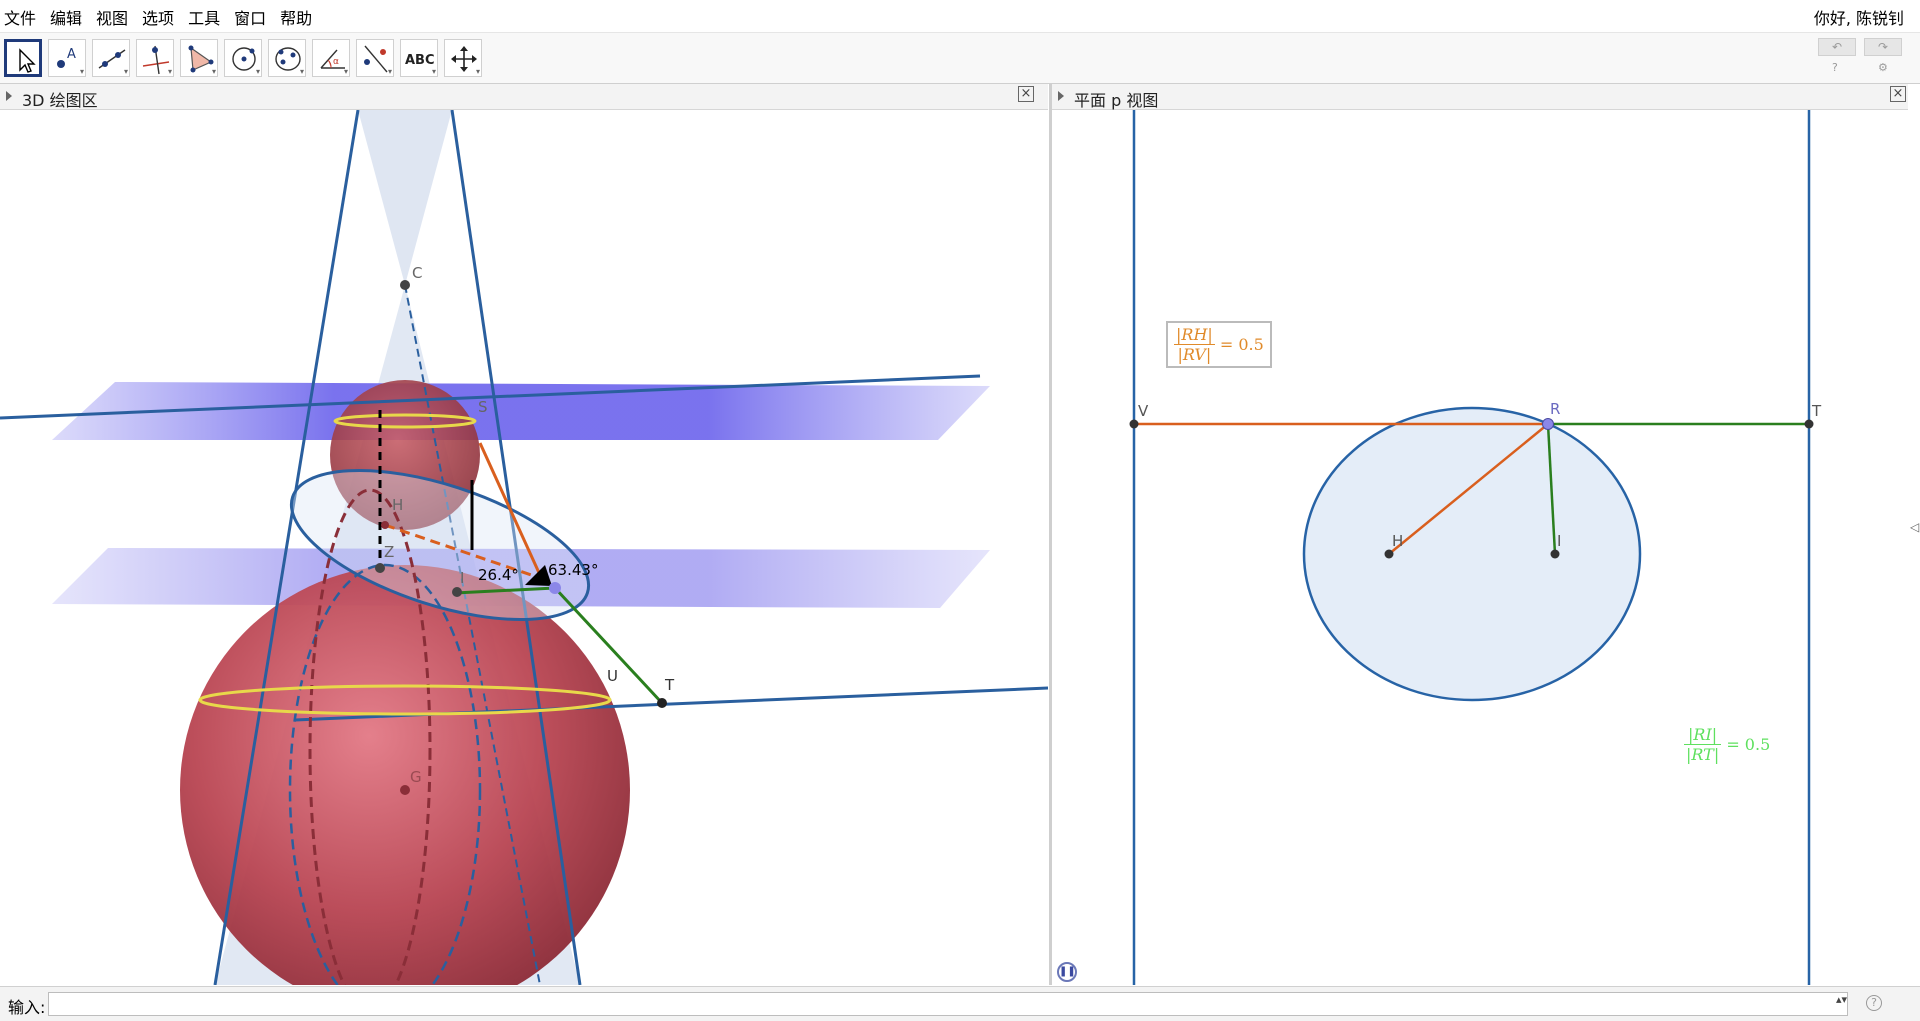  What do you see at coordinates (204, 17) in the screenshot?
I see `menu-tools: 工具` at bounding box center [204, 17].